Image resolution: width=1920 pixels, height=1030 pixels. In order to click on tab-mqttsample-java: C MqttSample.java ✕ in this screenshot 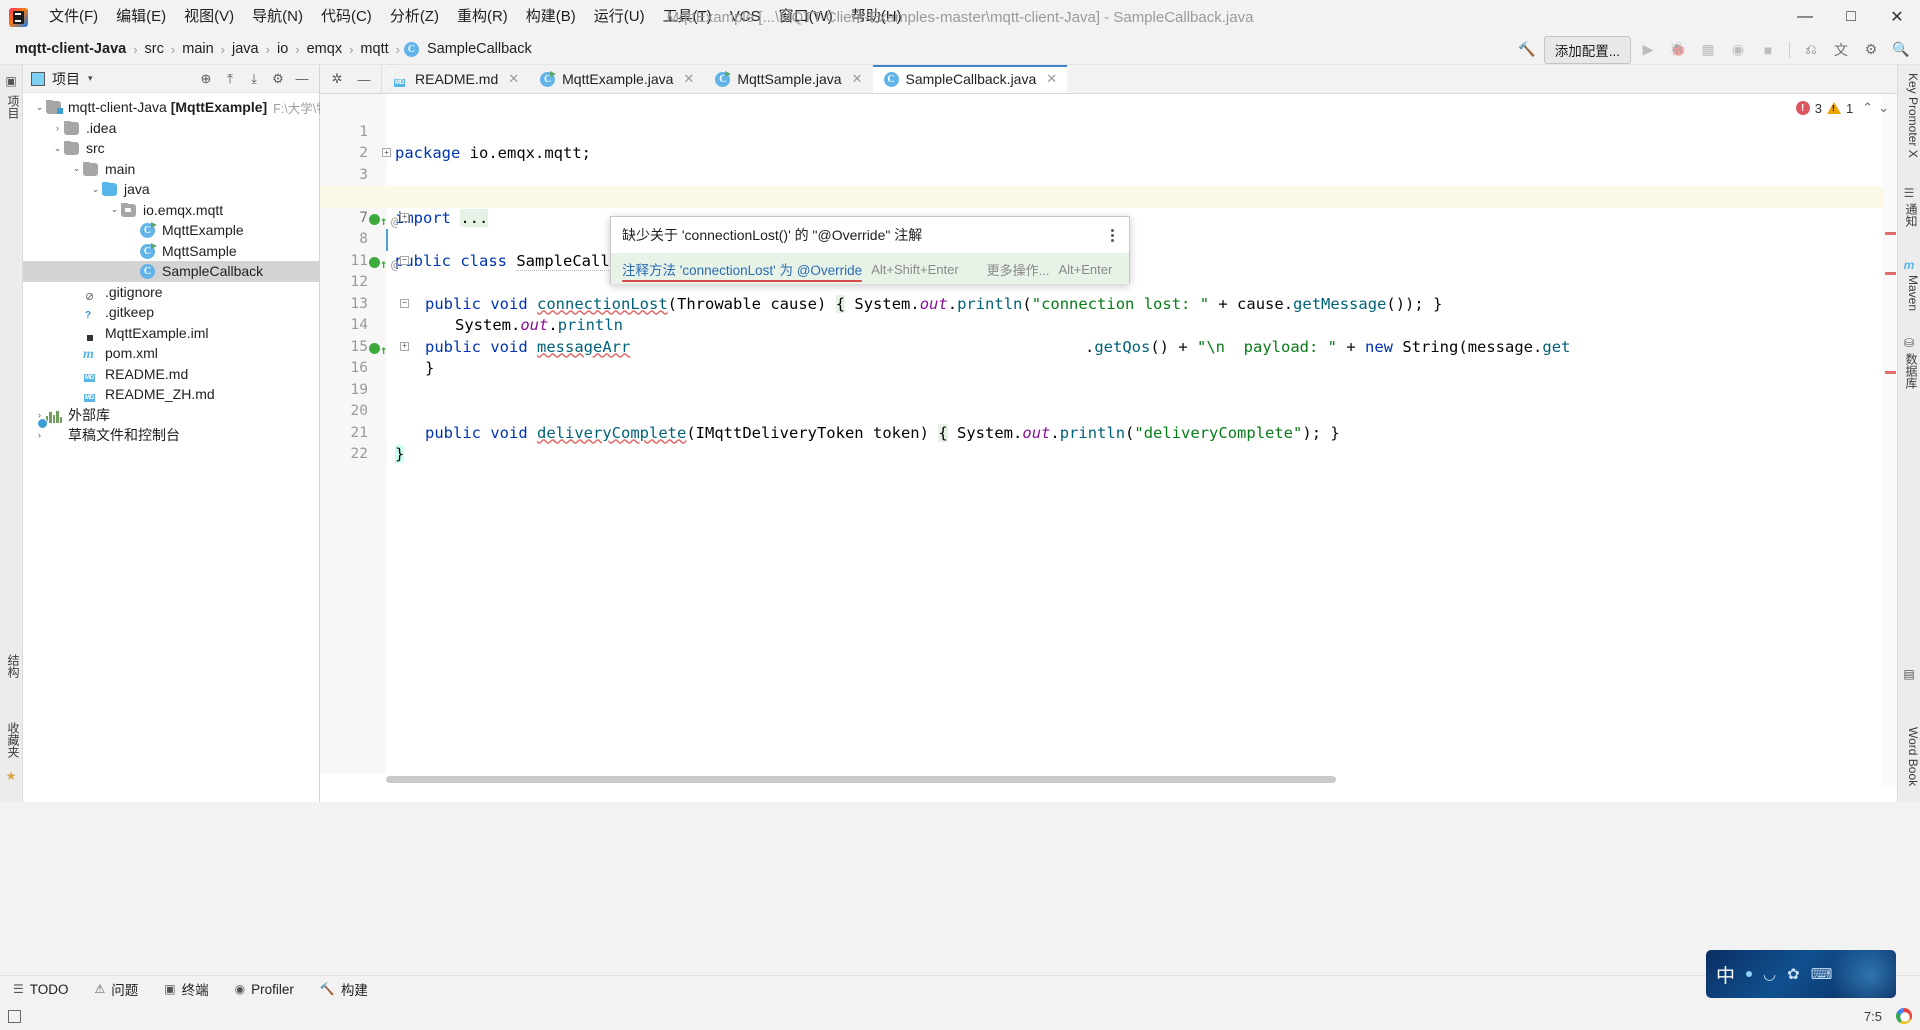, I will do `click(788, 79)`.